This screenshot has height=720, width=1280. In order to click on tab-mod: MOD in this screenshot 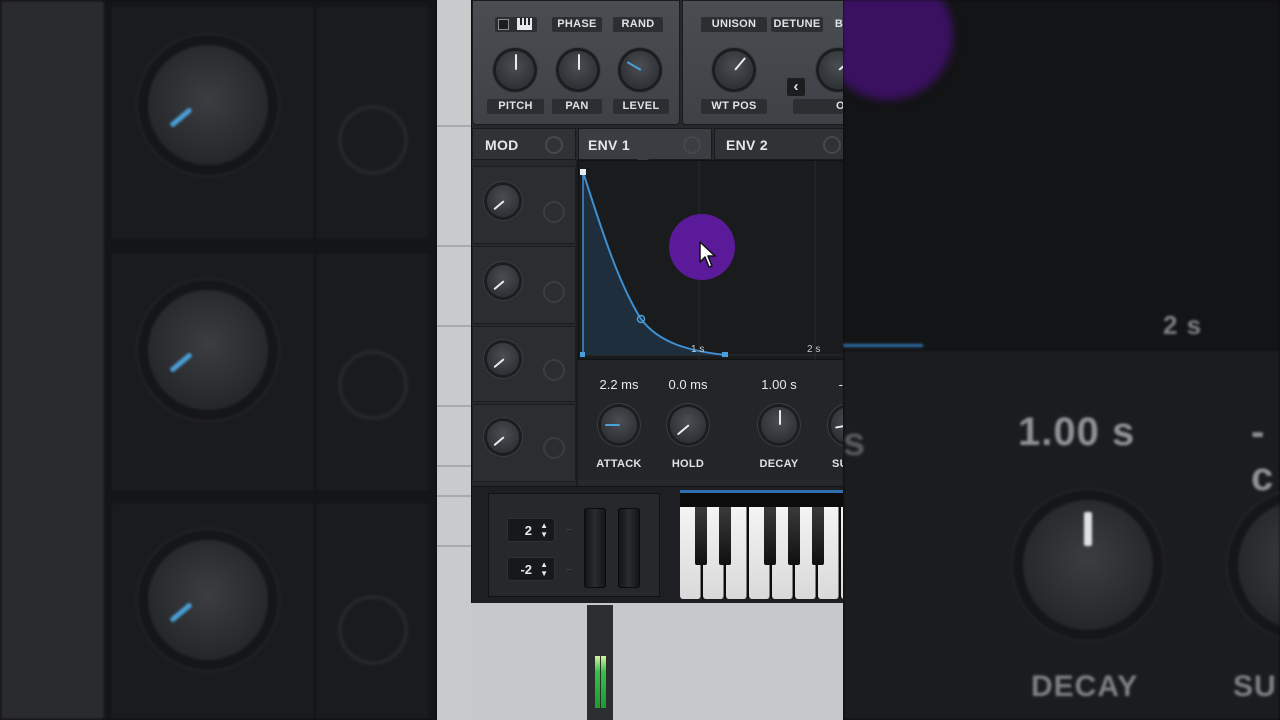, I will do `click(524, 144)`.